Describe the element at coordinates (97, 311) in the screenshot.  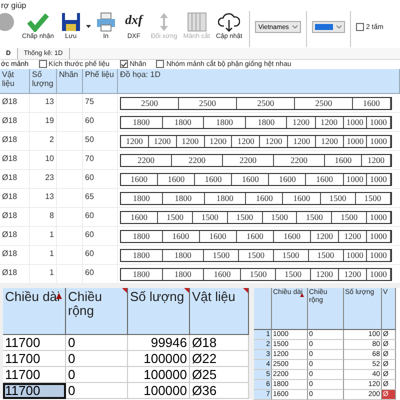
I see `column-header: Chiều rộng` at that location.